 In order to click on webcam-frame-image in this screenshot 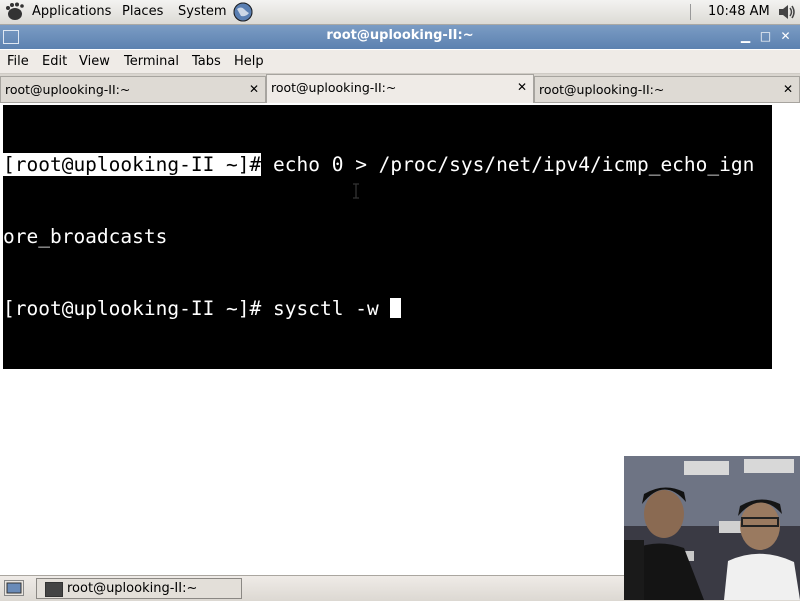, I will do `click(712, 528)`.